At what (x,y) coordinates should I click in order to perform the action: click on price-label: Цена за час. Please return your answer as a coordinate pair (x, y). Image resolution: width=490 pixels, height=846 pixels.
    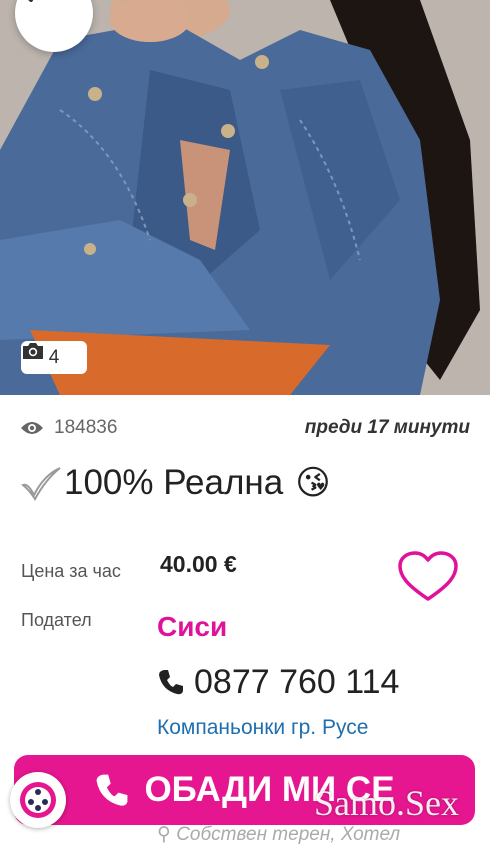
    Looking at the image, I should click on (71, 571).